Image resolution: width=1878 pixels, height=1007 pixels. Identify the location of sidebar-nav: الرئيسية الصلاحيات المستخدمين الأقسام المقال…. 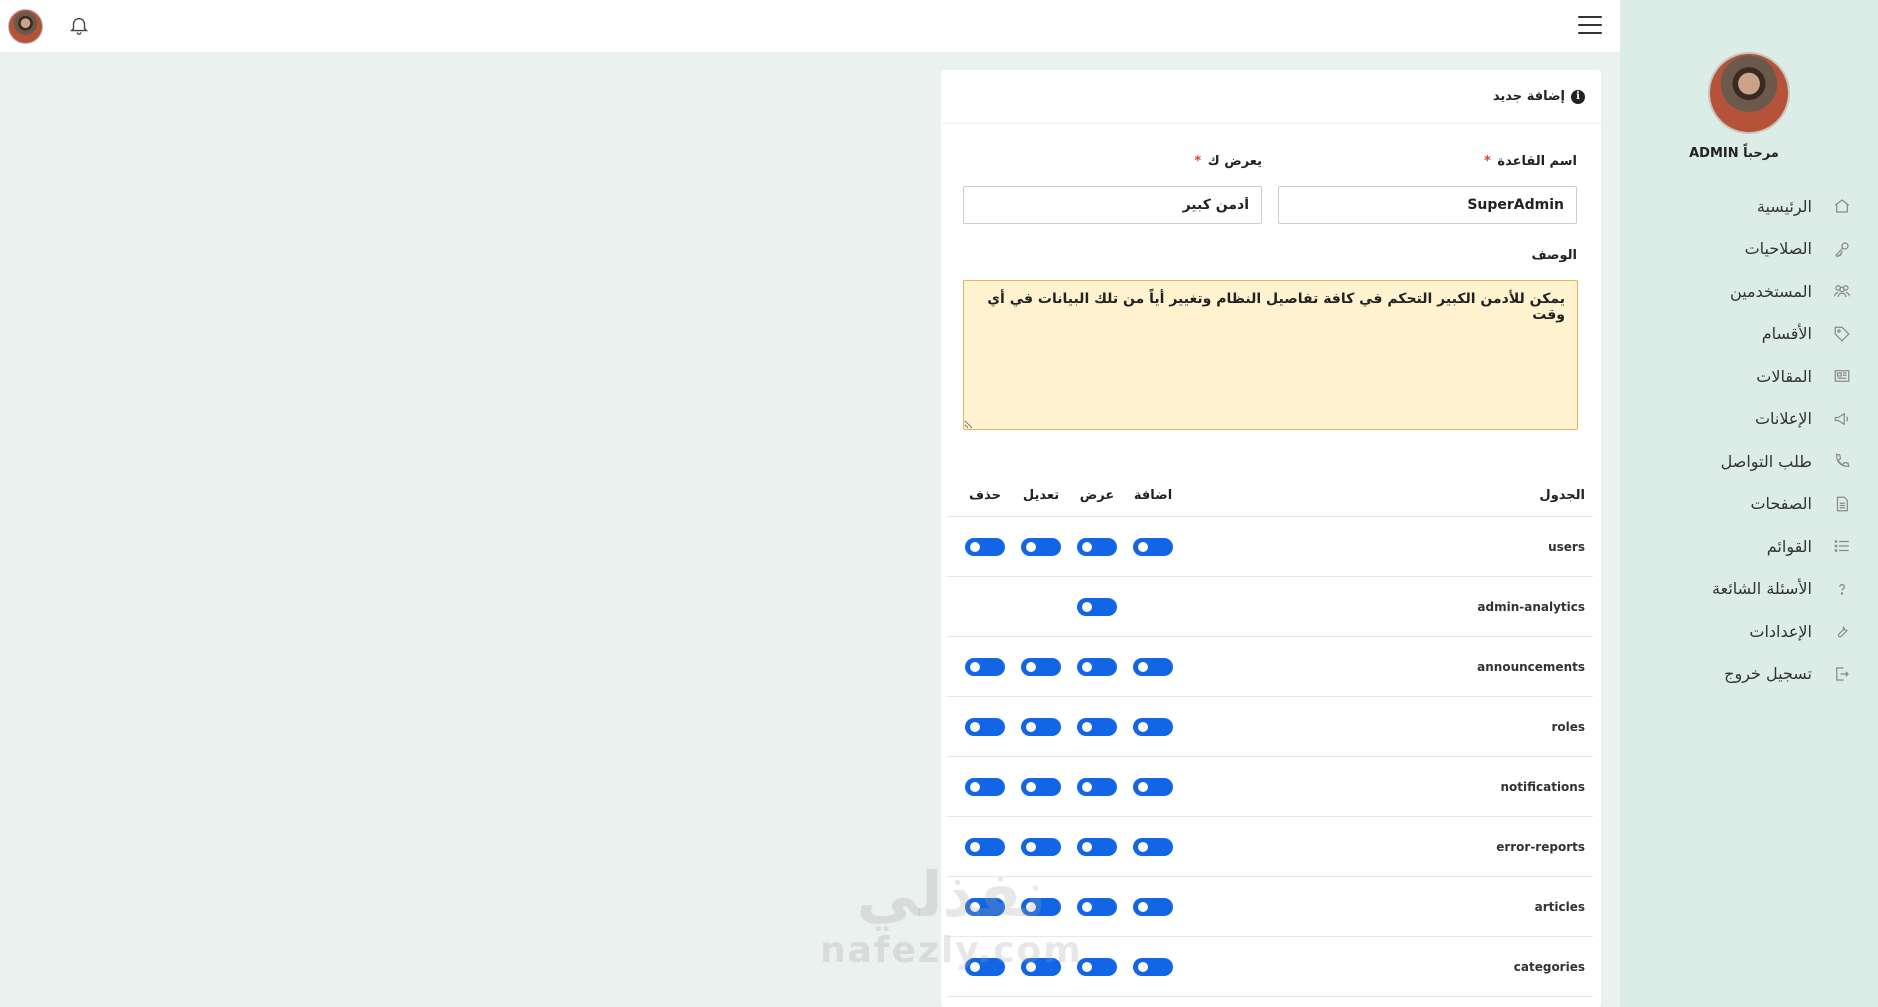
(1749, 440).